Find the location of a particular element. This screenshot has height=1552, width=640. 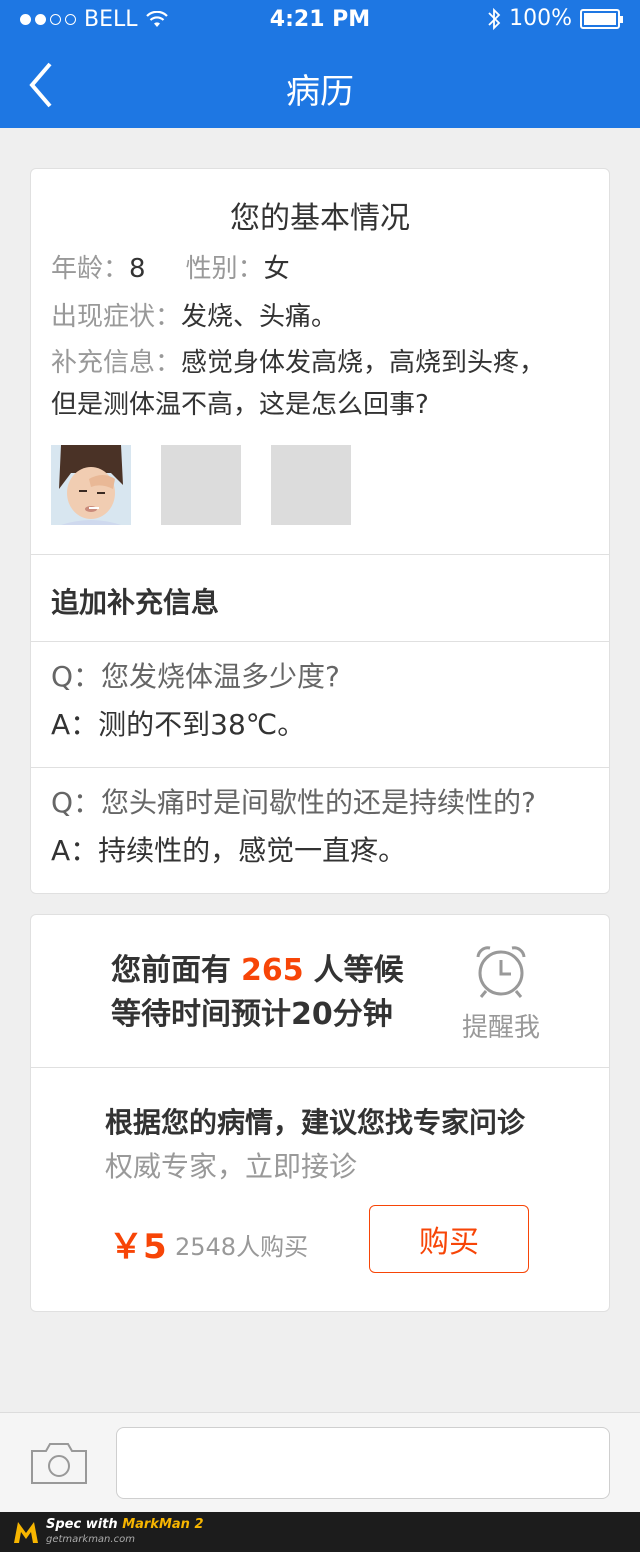

queue-count: 265 is located at coordinates (272, 970).